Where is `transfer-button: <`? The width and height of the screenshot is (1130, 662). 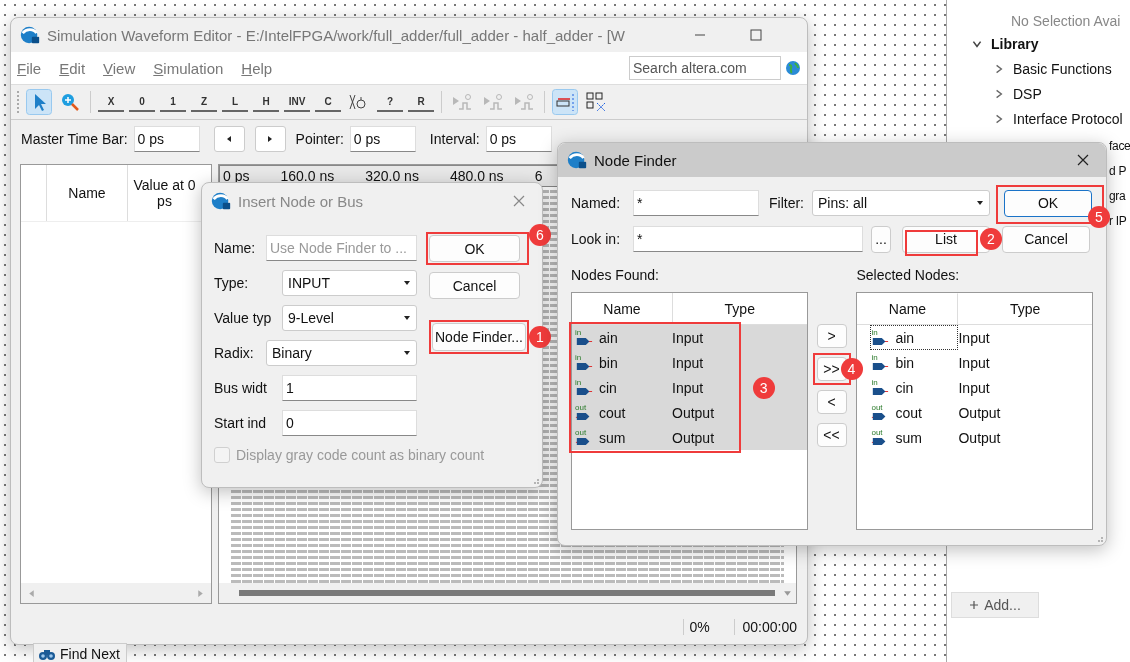 transfer-button: < is located at coordinates (831, 402).